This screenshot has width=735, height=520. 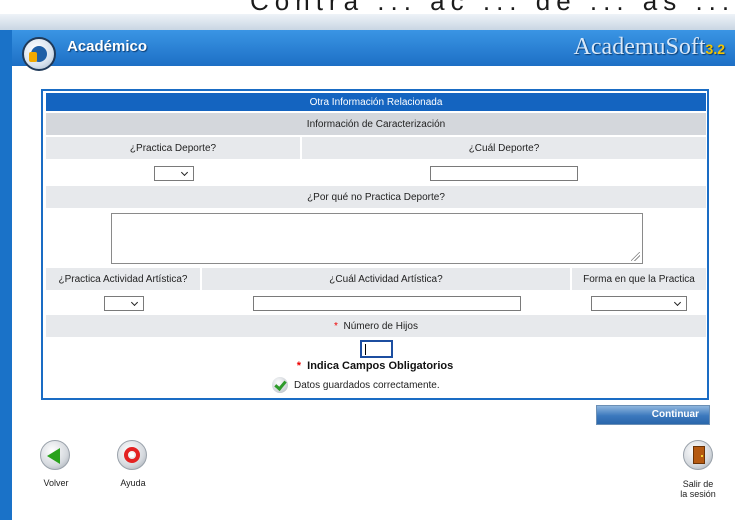 What do you see at coordinates (124, 279) in the screenshot?
I see `practica-arte-label: ¿Practica Actividad Artística?` at bounding box center [124, 279].